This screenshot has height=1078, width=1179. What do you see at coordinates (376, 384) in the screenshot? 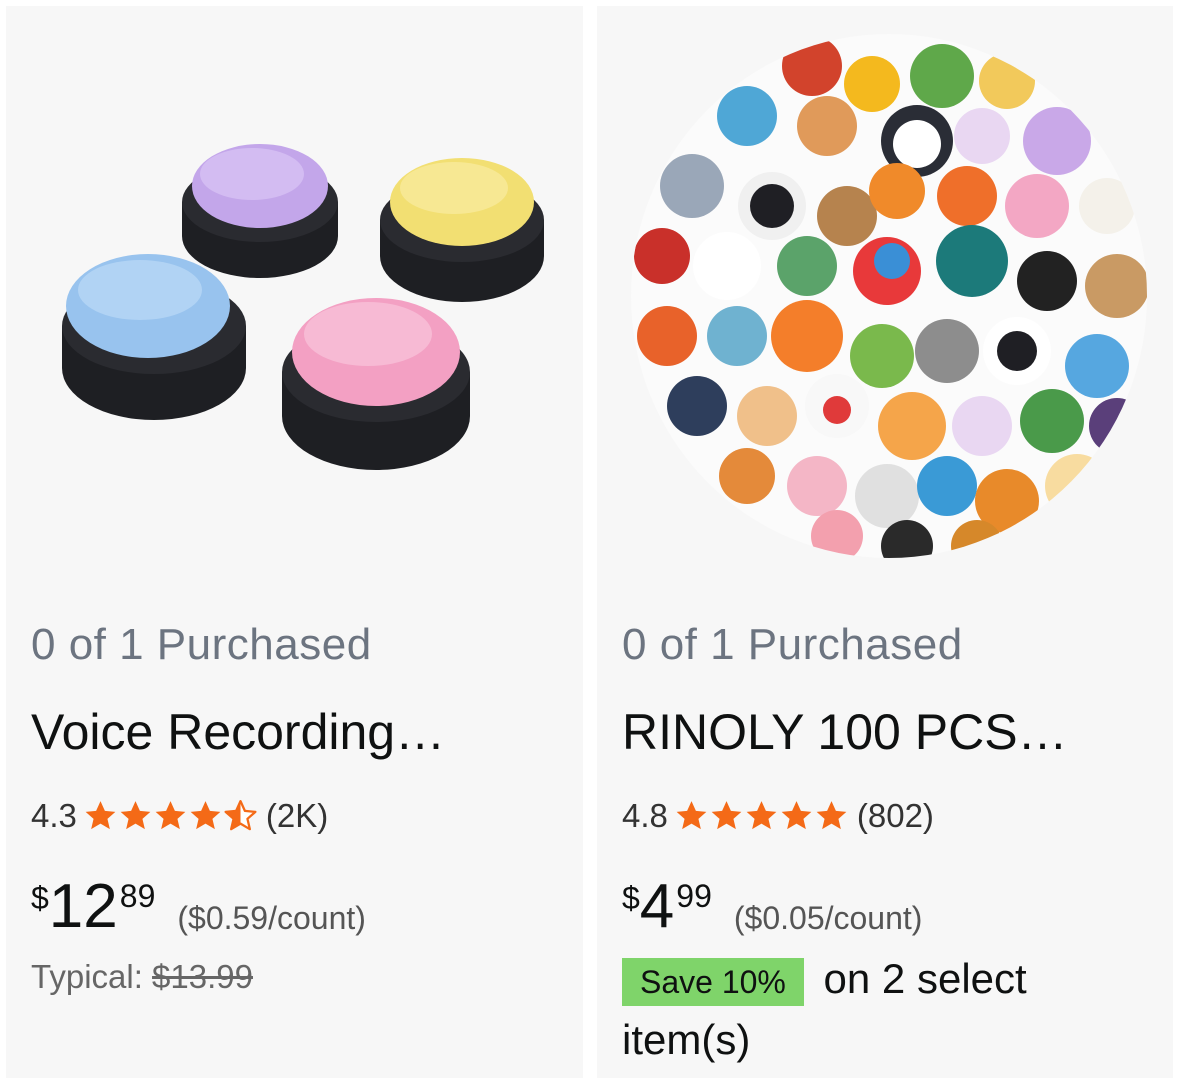
I see `pink-button-graphic` at bounding box center [376, 384].